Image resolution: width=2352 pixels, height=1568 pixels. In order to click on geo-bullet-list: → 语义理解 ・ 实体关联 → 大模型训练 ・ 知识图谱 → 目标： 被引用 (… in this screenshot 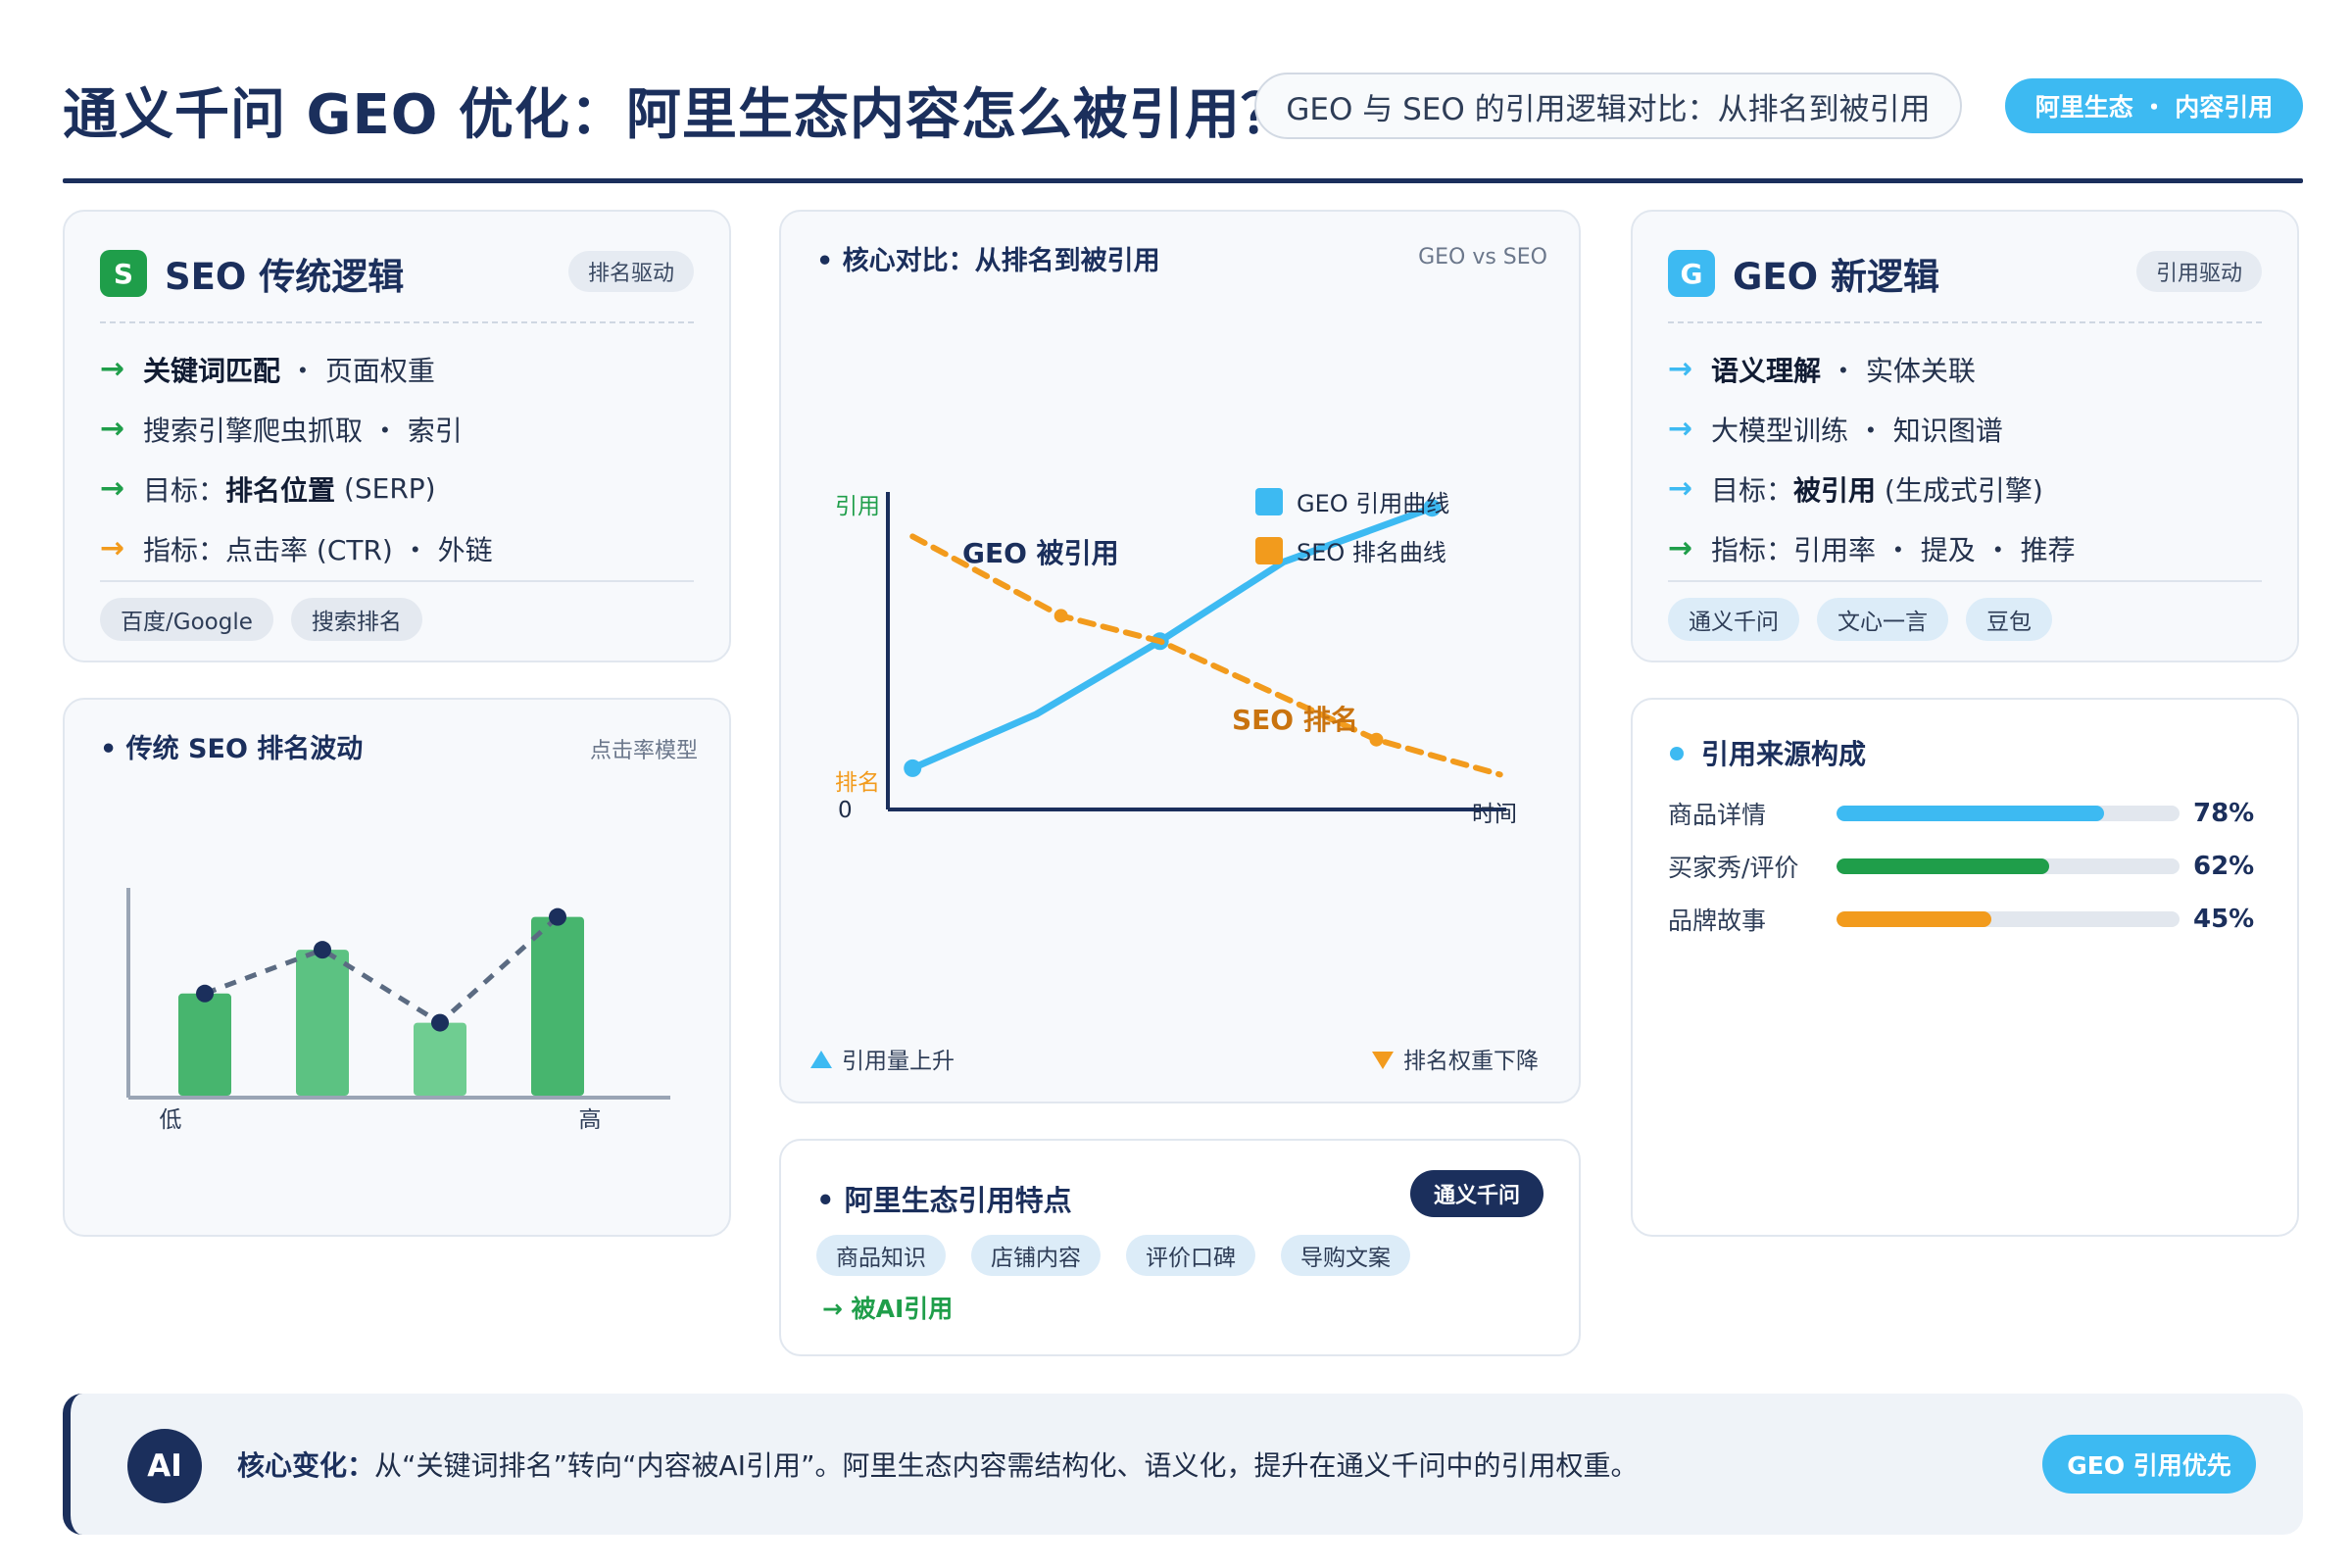, I will do `click(1872, 458)`.